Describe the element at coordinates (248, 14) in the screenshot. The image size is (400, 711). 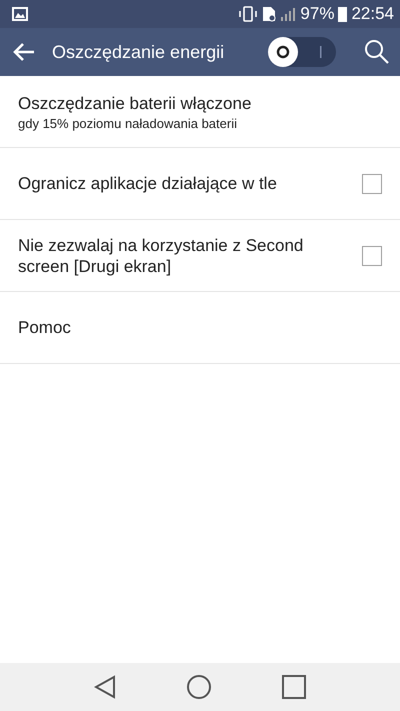
I see `vibrate-icon` at that location.